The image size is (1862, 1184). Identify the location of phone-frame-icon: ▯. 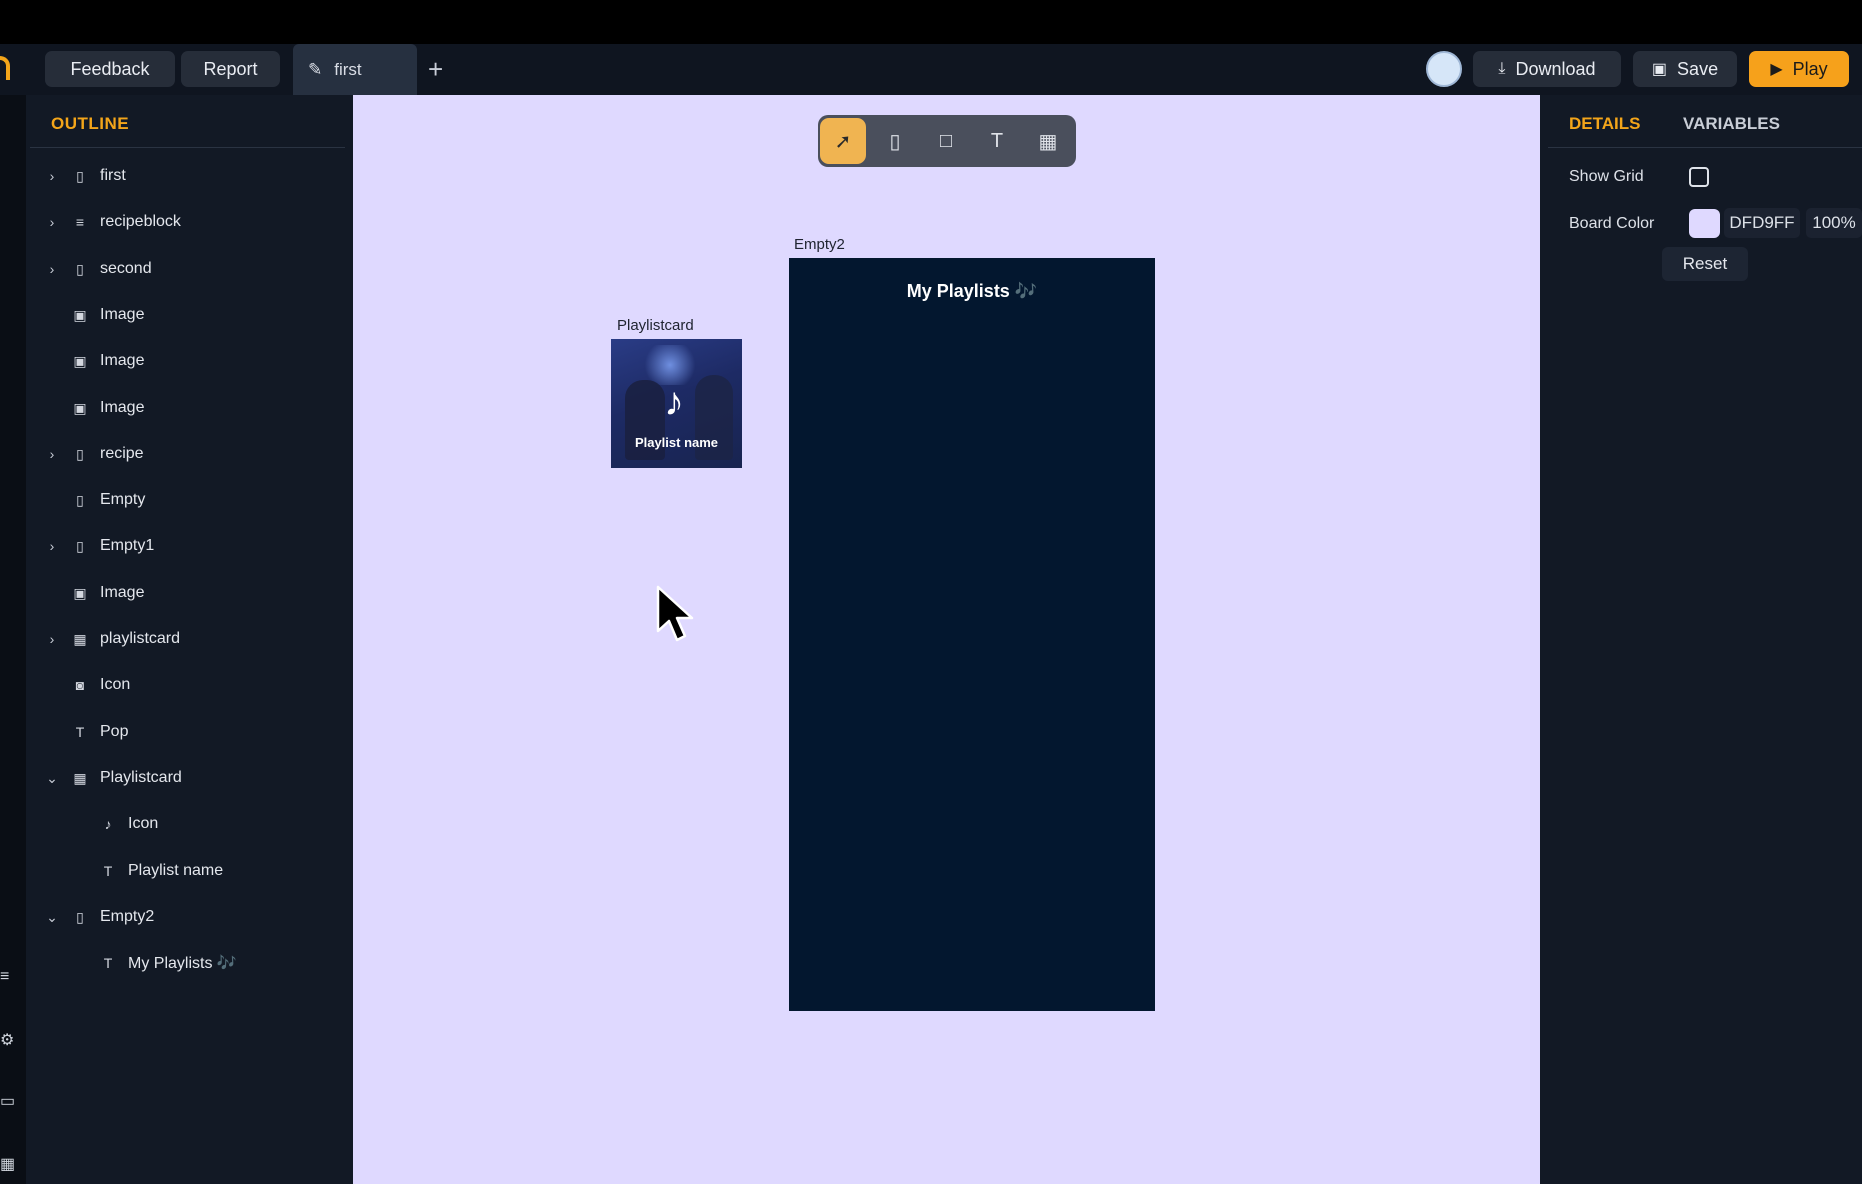
(895, 141).